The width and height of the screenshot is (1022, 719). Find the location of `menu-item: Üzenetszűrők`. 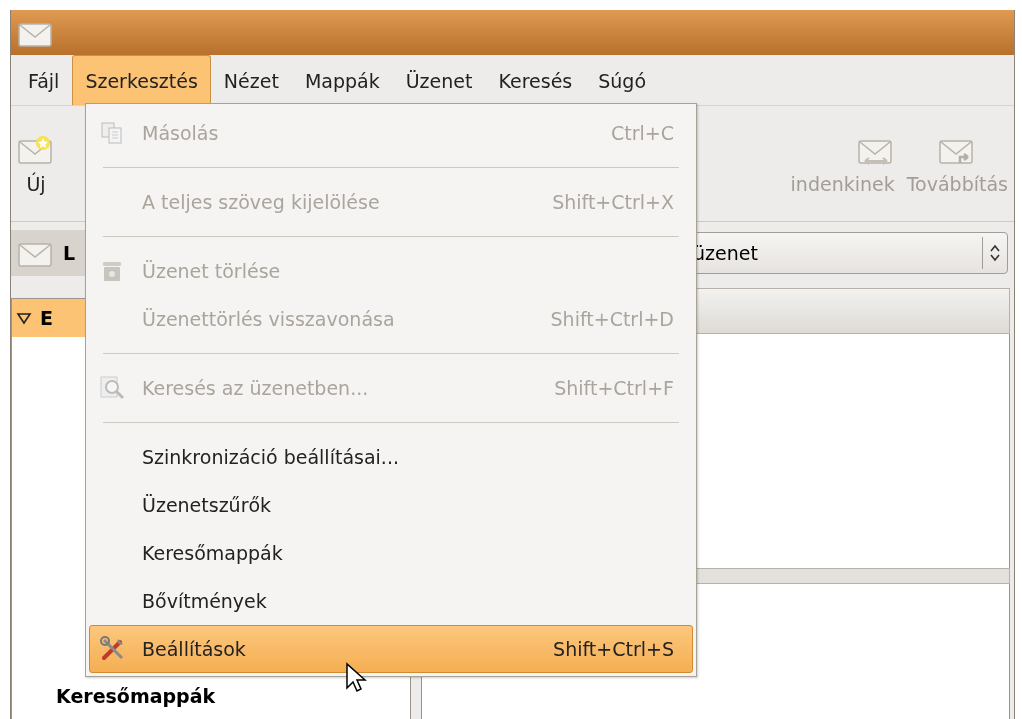

menu-item: Üzenetszűrők is located at coordinates (391, 505).